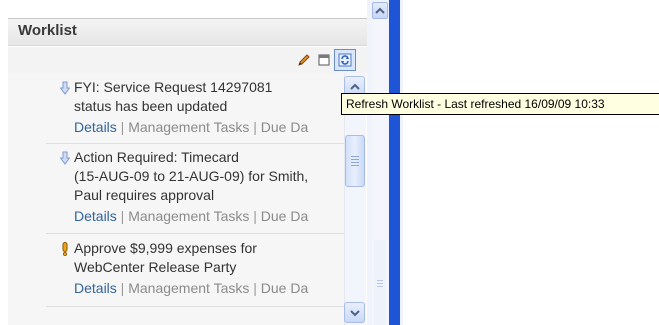 This screenshot has height=325, width=659. What do you see at coordinates (209, 157) in the screenshot?
I see `item-title-line: Action Required: Timecard` at bounding box center [209, 157].